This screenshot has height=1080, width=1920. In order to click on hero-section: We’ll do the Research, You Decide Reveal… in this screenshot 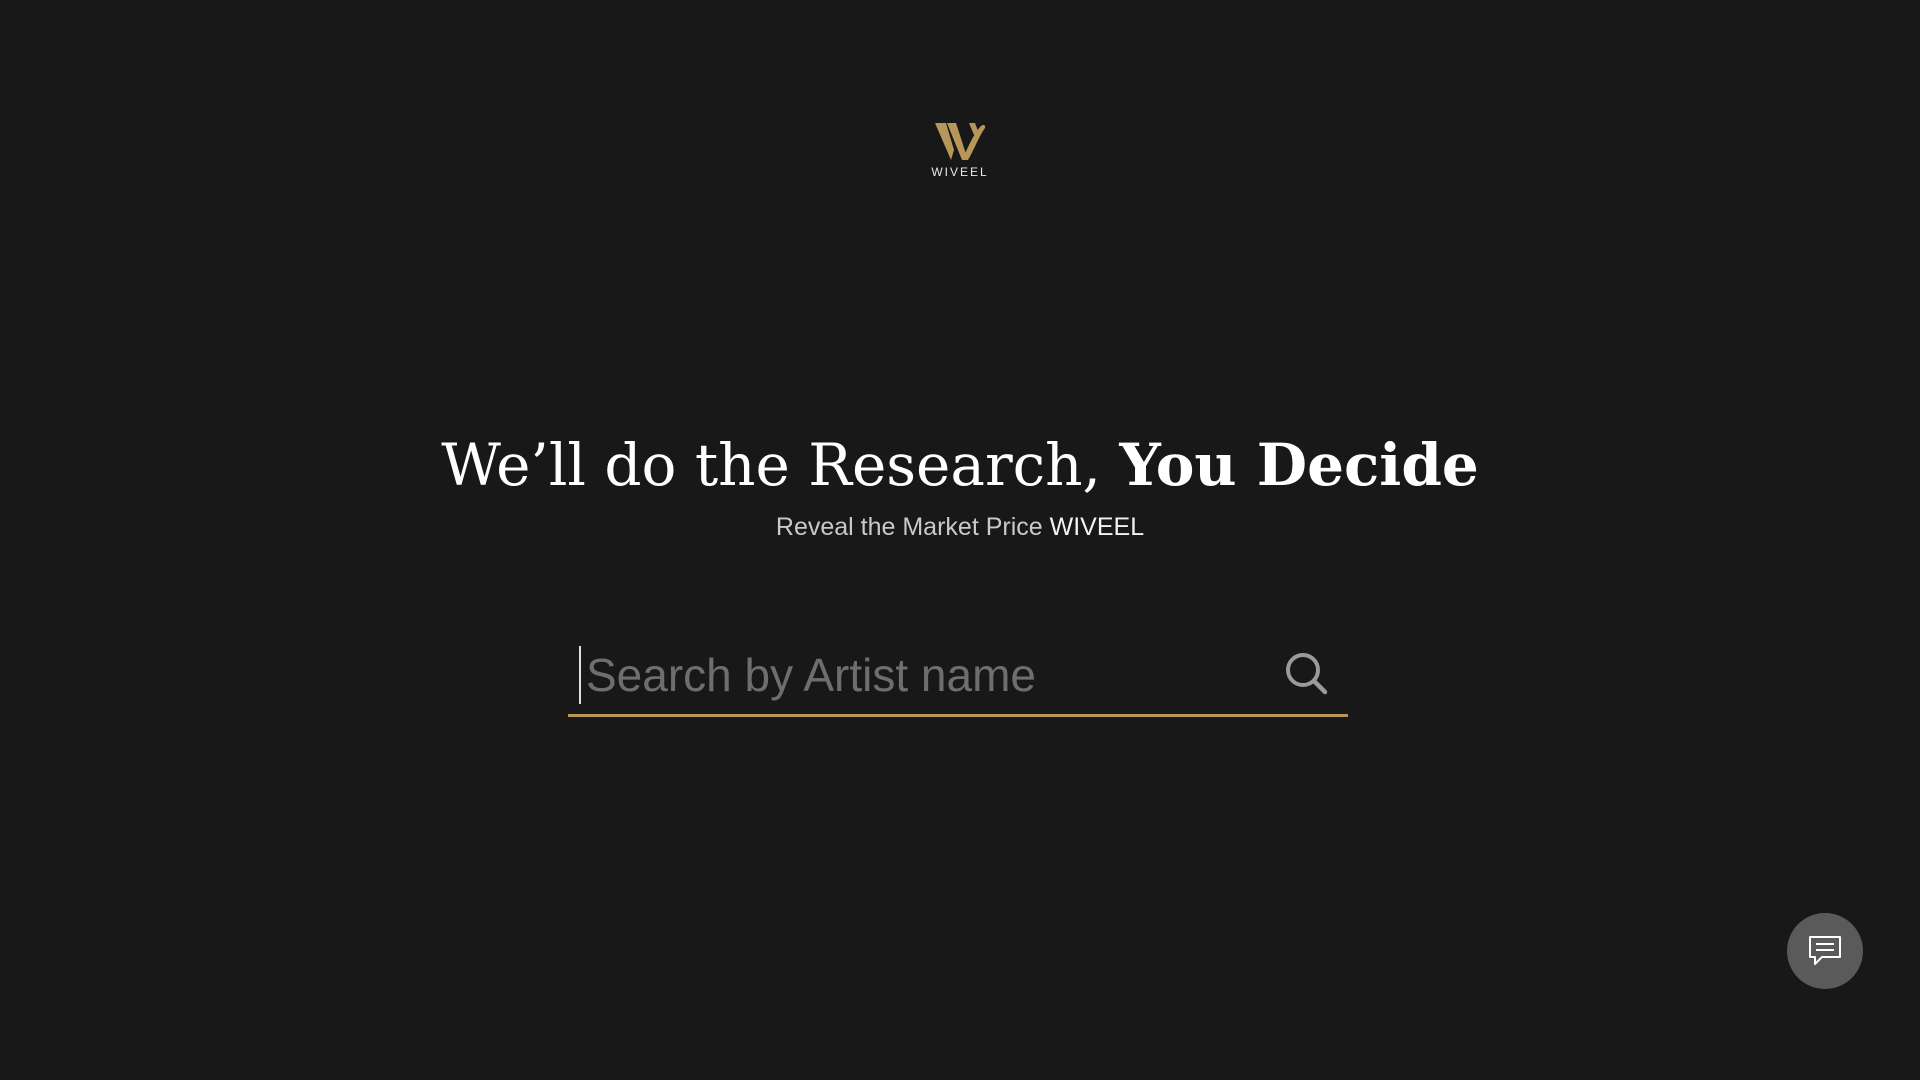, I will do `click(960, 482)`.